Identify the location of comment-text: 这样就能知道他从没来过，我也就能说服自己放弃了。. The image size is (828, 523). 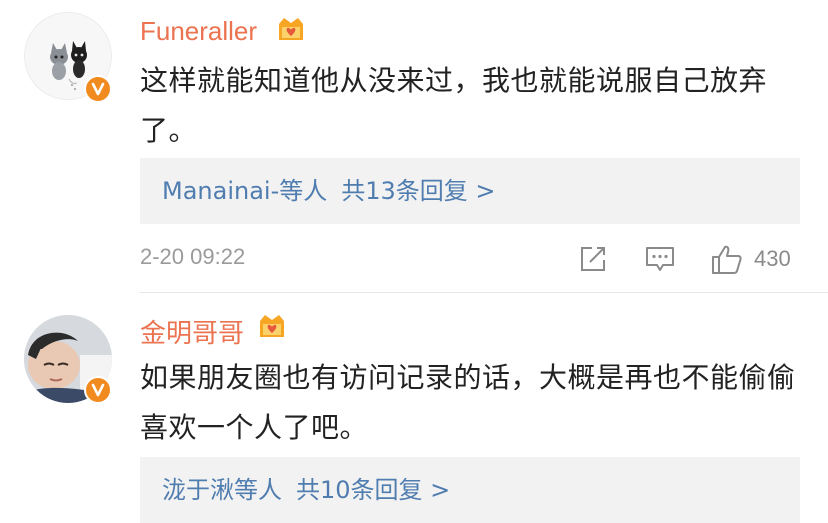
(454, 105).